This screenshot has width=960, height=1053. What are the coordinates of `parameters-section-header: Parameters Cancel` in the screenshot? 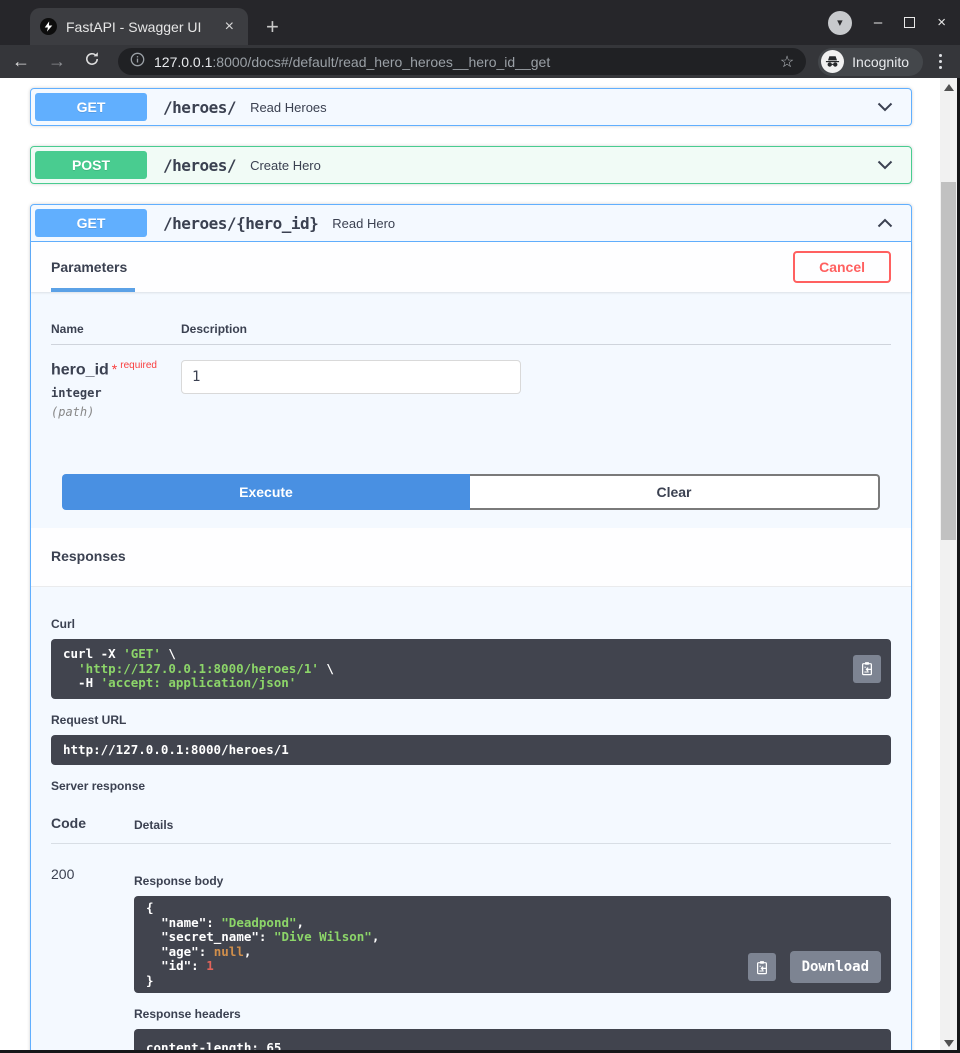 It's located at (471, 267).